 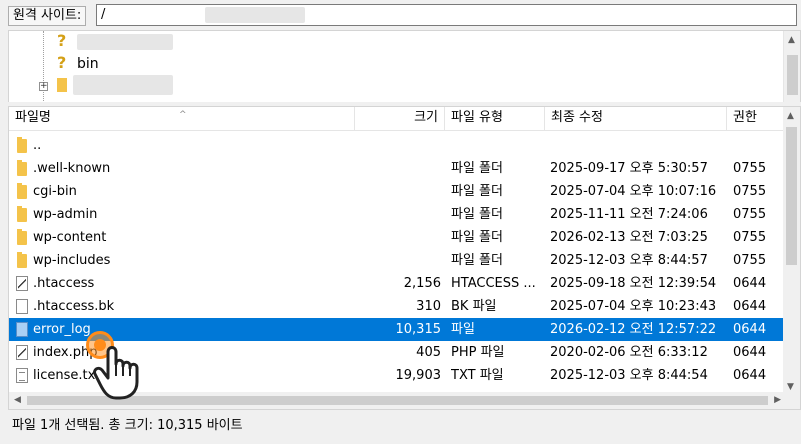 What do you see at coordinates (399, 86) in the screenshot?
I see `tree-item: +` at bounding box center [399, 86].